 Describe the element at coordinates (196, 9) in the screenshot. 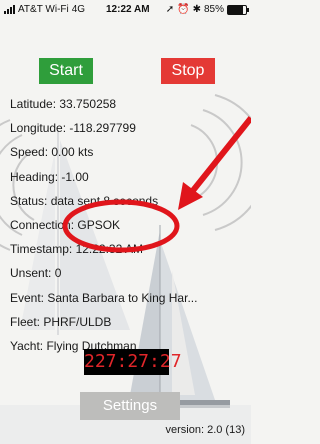

I see `bluetooth-icon: ✱` at that location.